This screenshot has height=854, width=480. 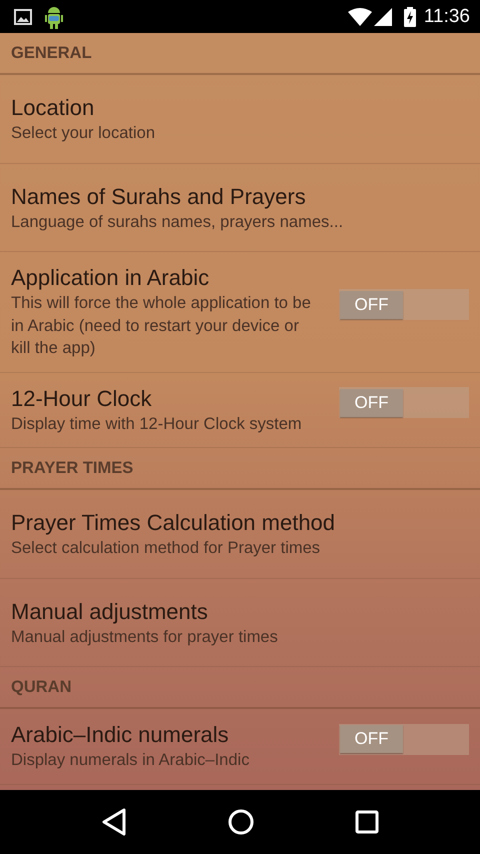 I want to click on preference-item: 12-Hour Clock Display time with 12-Hour Clock system OFF, so click(x=240, y=410).